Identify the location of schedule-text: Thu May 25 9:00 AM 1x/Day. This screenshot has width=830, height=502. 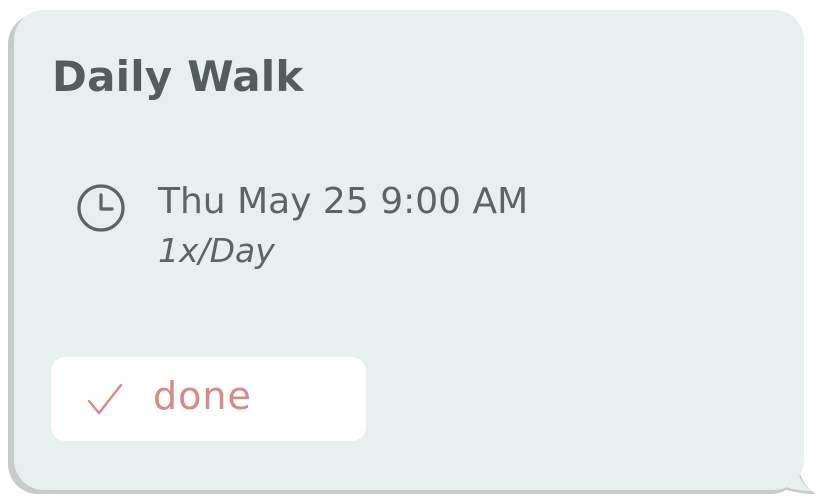
(343, 224).